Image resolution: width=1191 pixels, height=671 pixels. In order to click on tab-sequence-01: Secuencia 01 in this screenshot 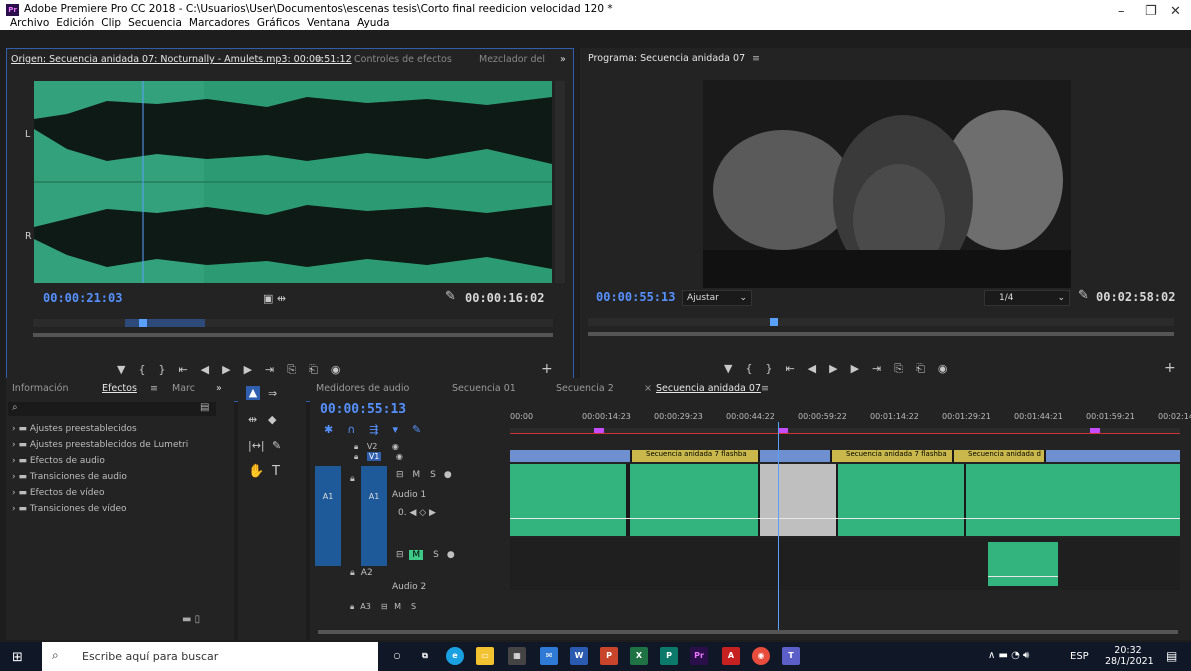, I will do `click(484, 388)`.